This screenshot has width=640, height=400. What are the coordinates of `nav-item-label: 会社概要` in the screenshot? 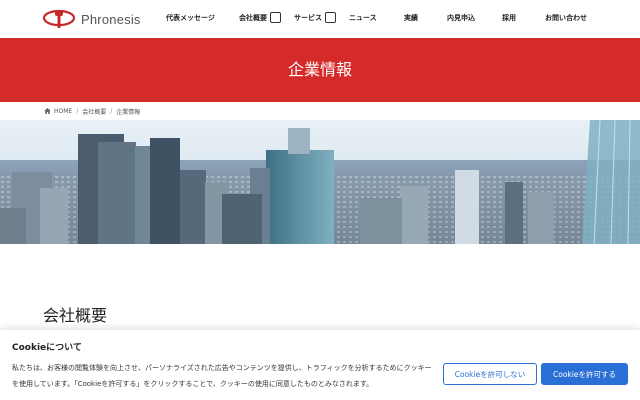 It's located at (253, 17).